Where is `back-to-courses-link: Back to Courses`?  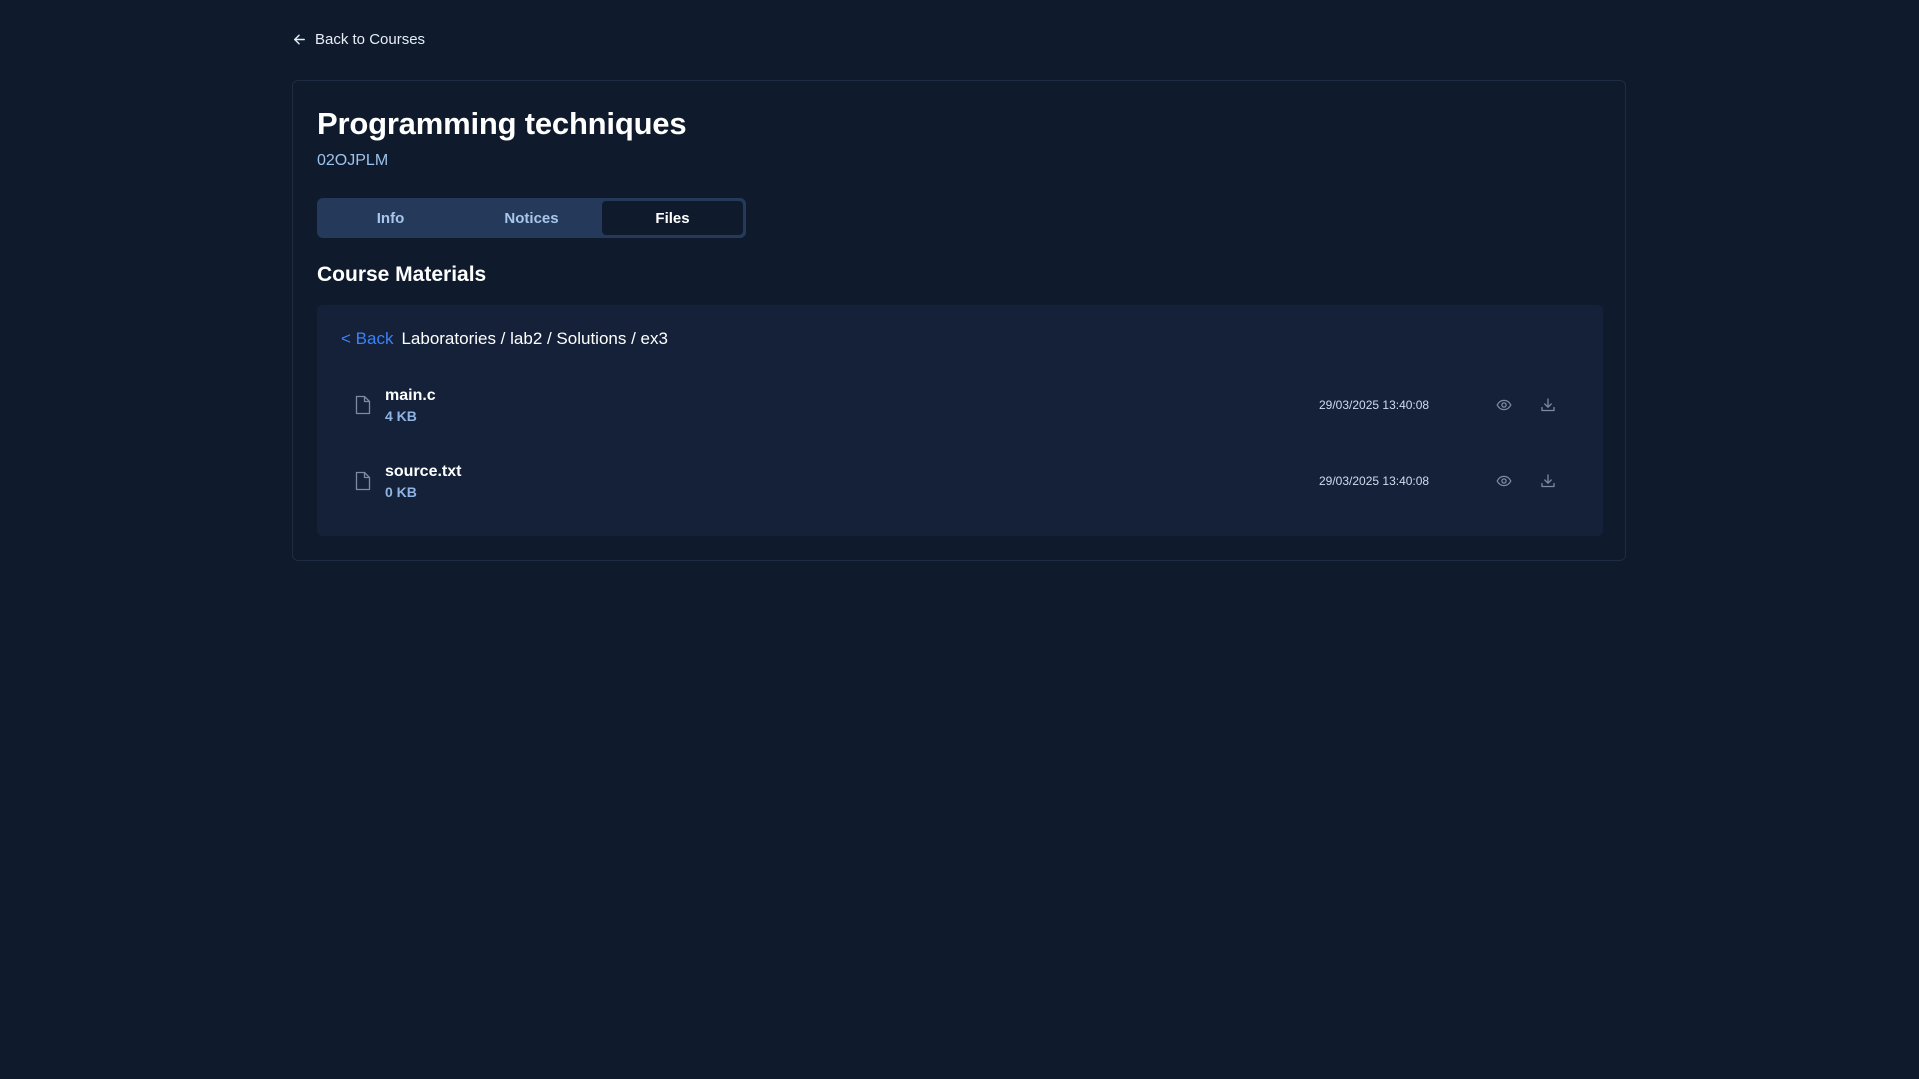 back-to-courses-link: Back to Courses is located at coordinates (358, 39).